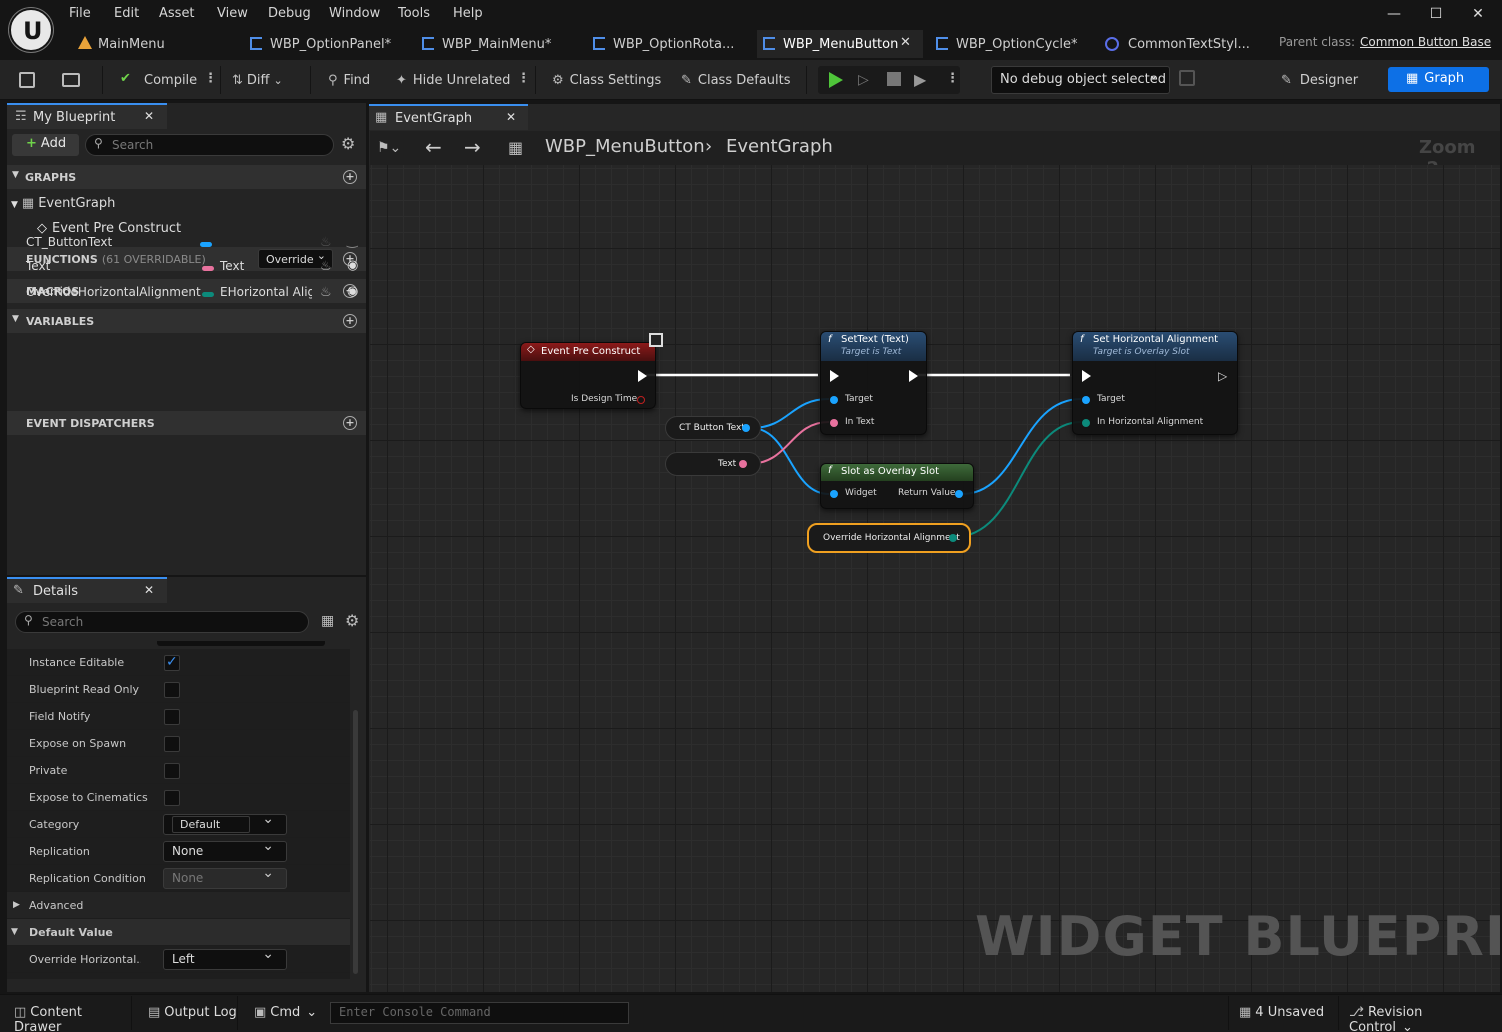  I want to click on bookmark-icon: ⚑⌄, so click(389, 148).